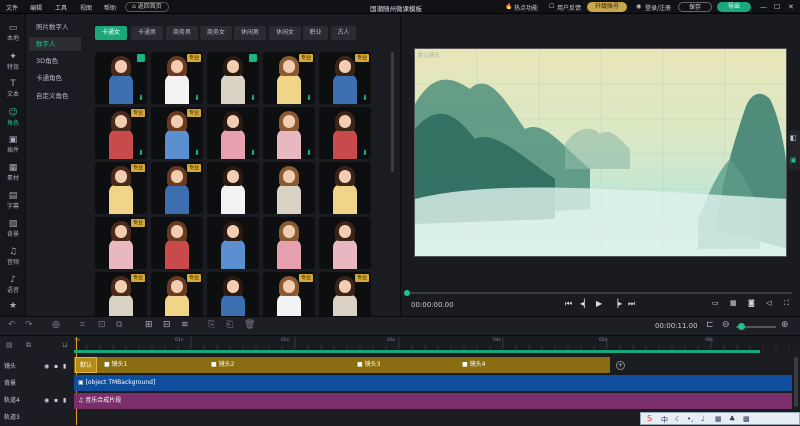 Image resolution: width=800 pixels, height=426 pixels. Describe the element at coordinates (777, 7) in the screenshot. I see `maximize-icon: ☐` at that location.